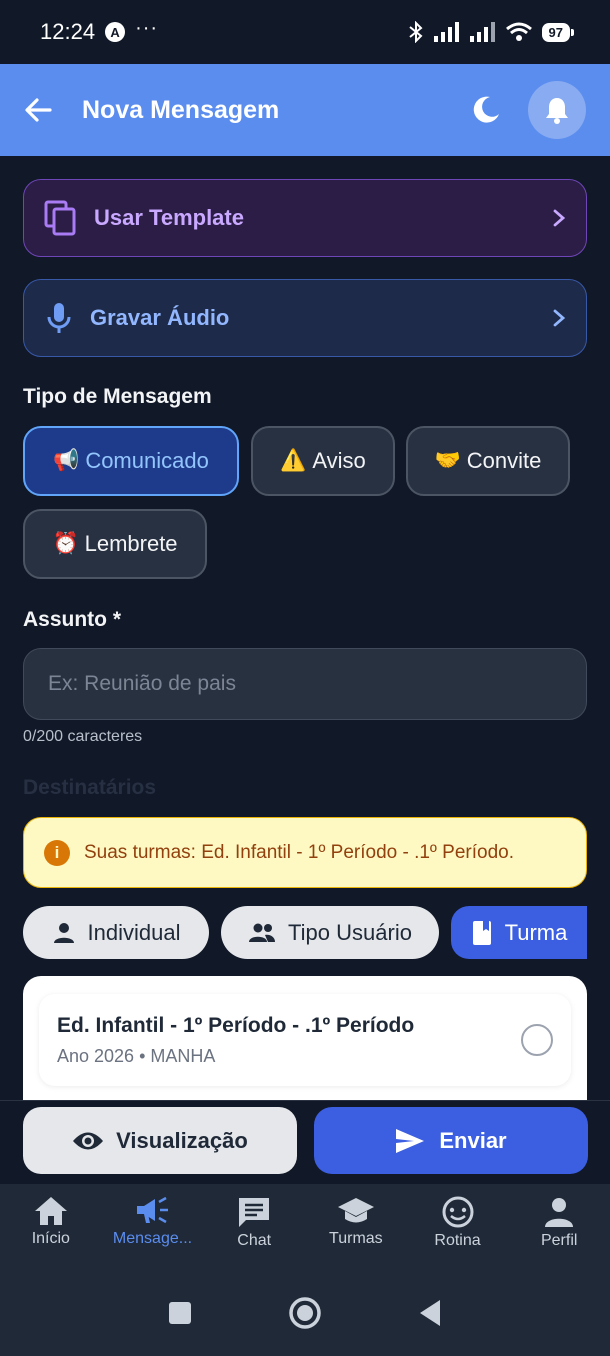  Describe the element at coordinates (134, 932) in the screenshot. I see `recipient-tab-label: Individual` at that location.